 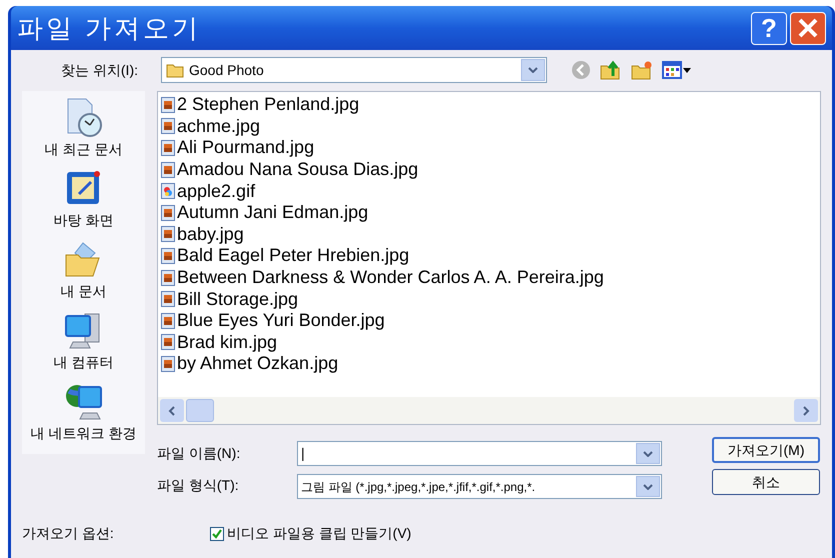 What do you see at coordinates (198, 485) in the screenshot?
I see `file-type-label: 파일 형식(T):` at bounding box center [198, 485].